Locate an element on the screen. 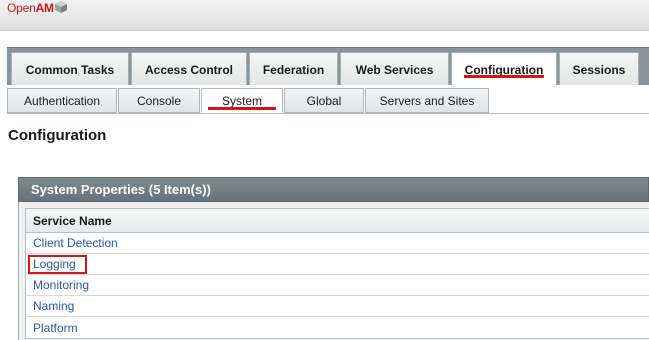  table-row: Logging is located at coordinates (337, 264).